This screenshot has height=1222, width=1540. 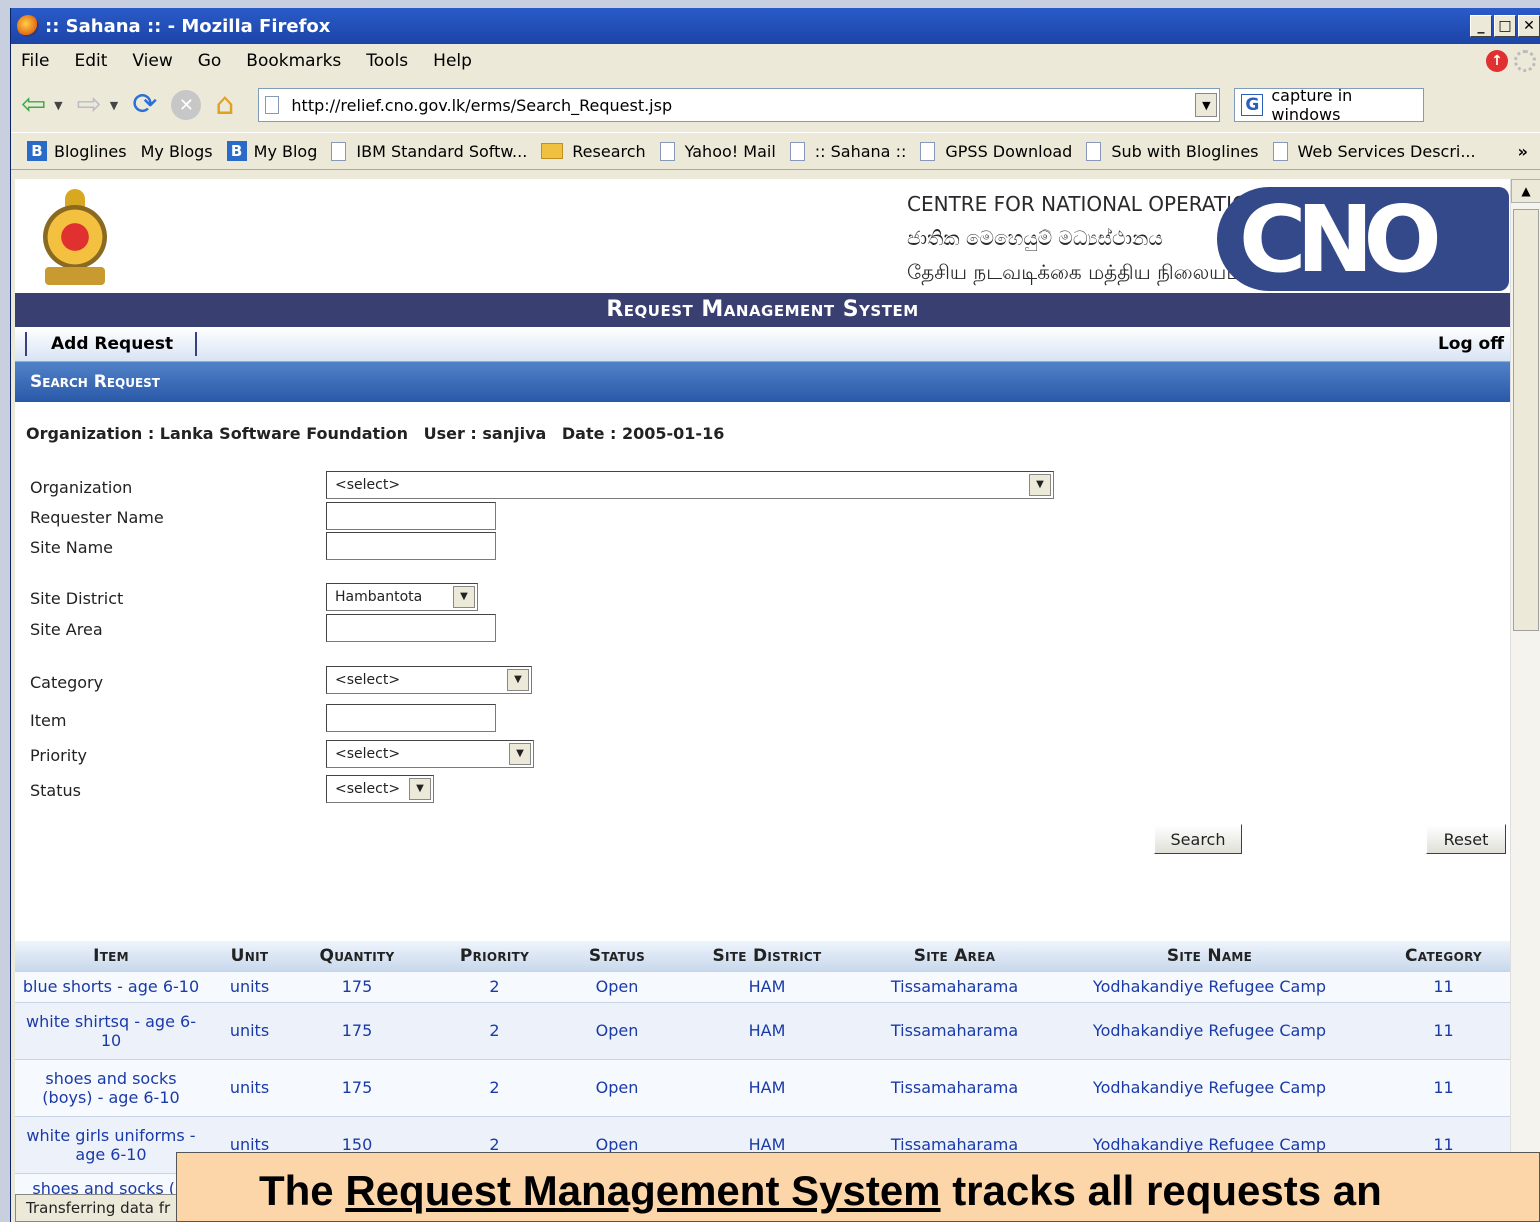 What do you see at coordinates (1466, 839) in the screenshot?
I see `reset-button: Reset` at bounding box center [1466, 839].